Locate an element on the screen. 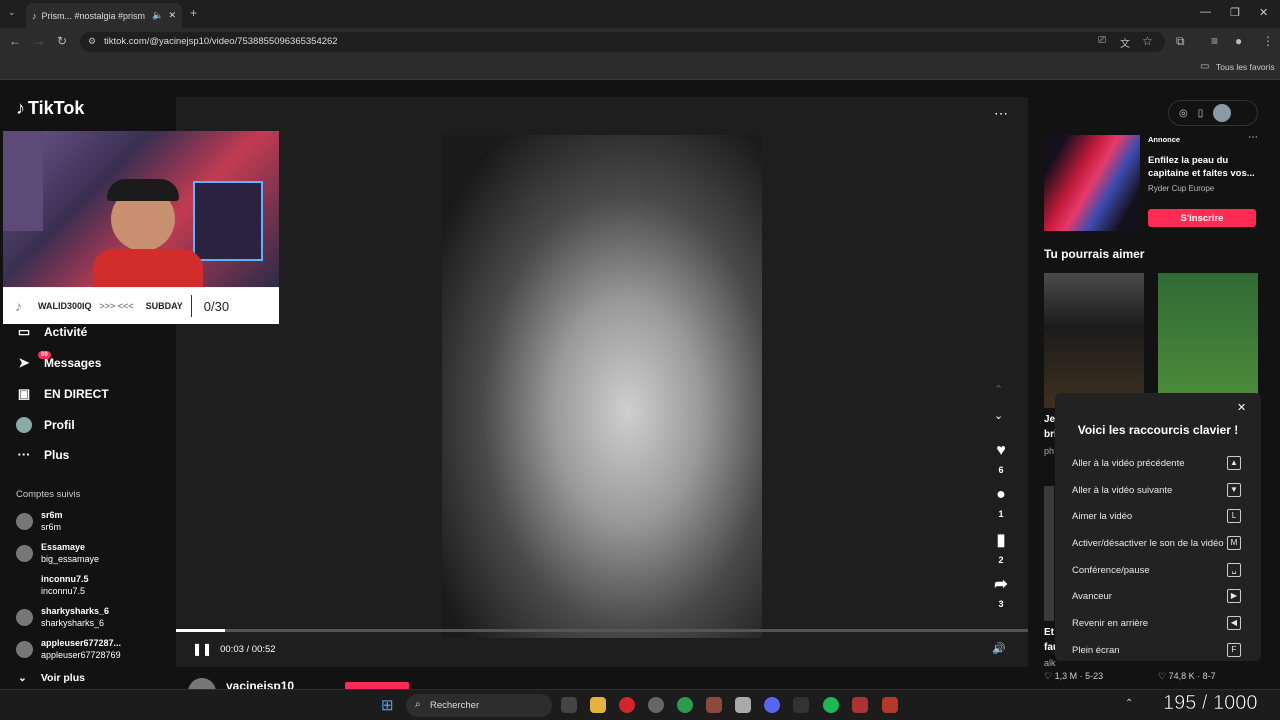  ad-more-icon: ⋯ is located at coordinates (1253, 137).